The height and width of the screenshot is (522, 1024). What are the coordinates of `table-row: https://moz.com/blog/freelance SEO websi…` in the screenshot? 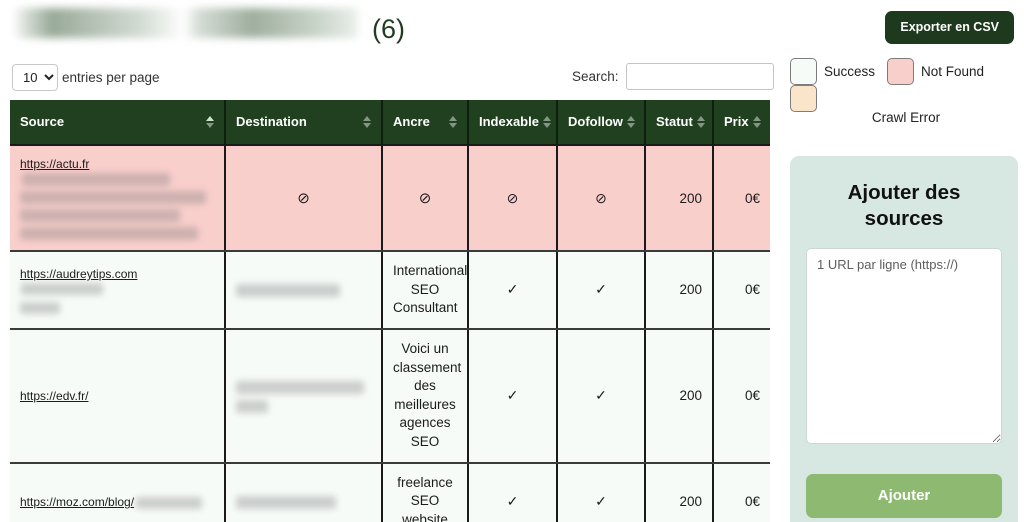 It's located at (390, 492).